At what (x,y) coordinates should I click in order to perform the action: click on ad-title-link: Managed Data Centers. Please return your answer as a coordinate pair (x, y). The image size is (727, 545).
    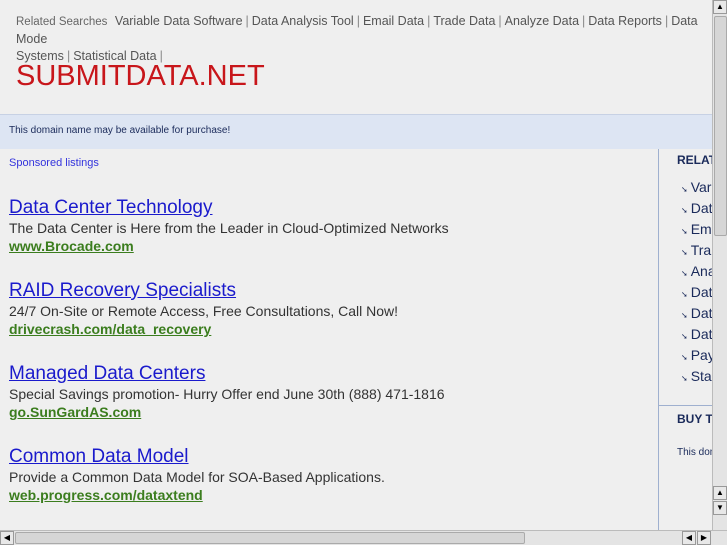
    Looking at the image, I should click on (329, 374).